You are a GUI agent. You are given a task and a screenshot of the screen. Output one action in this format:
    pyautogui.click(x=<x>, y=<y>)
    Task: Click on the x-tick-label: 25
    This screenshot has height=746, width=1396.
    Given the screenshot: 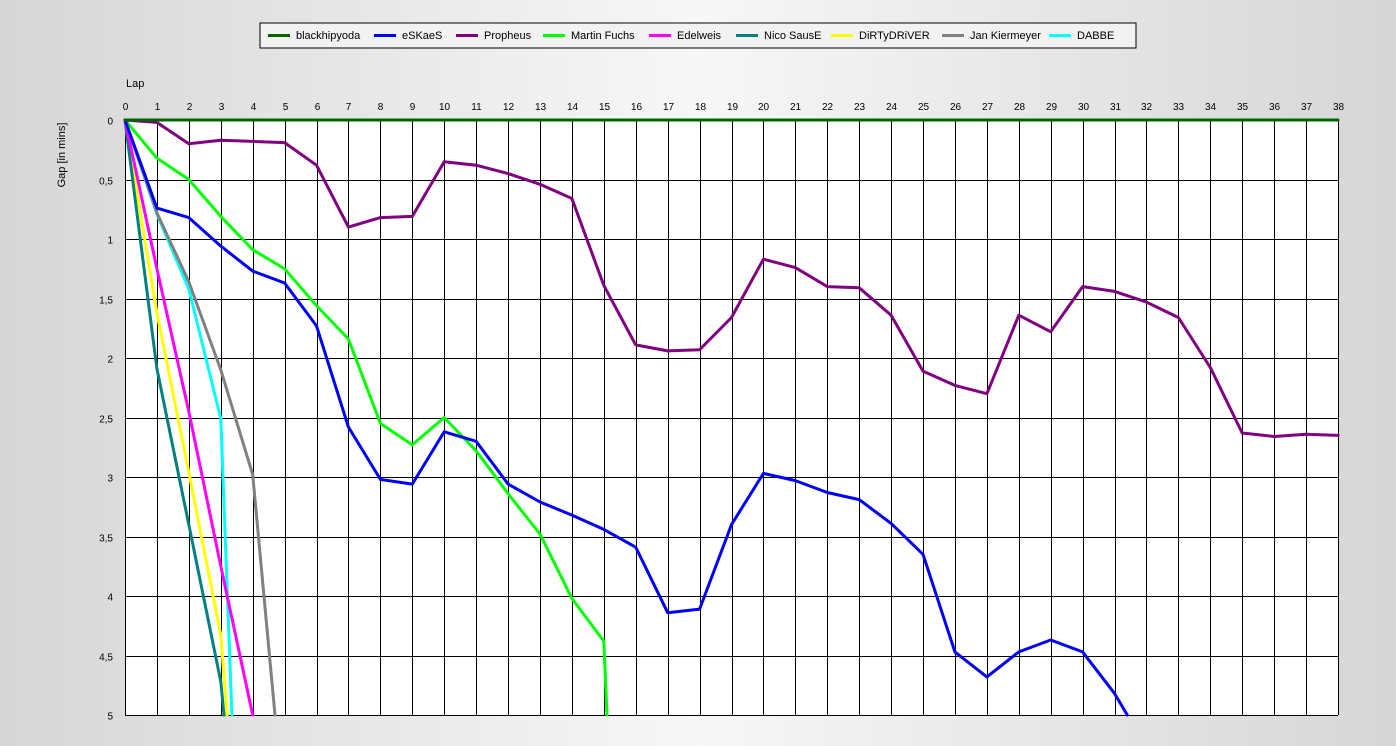 What is the action you would take?
    pyautogui.click(x=924, y=107)
    